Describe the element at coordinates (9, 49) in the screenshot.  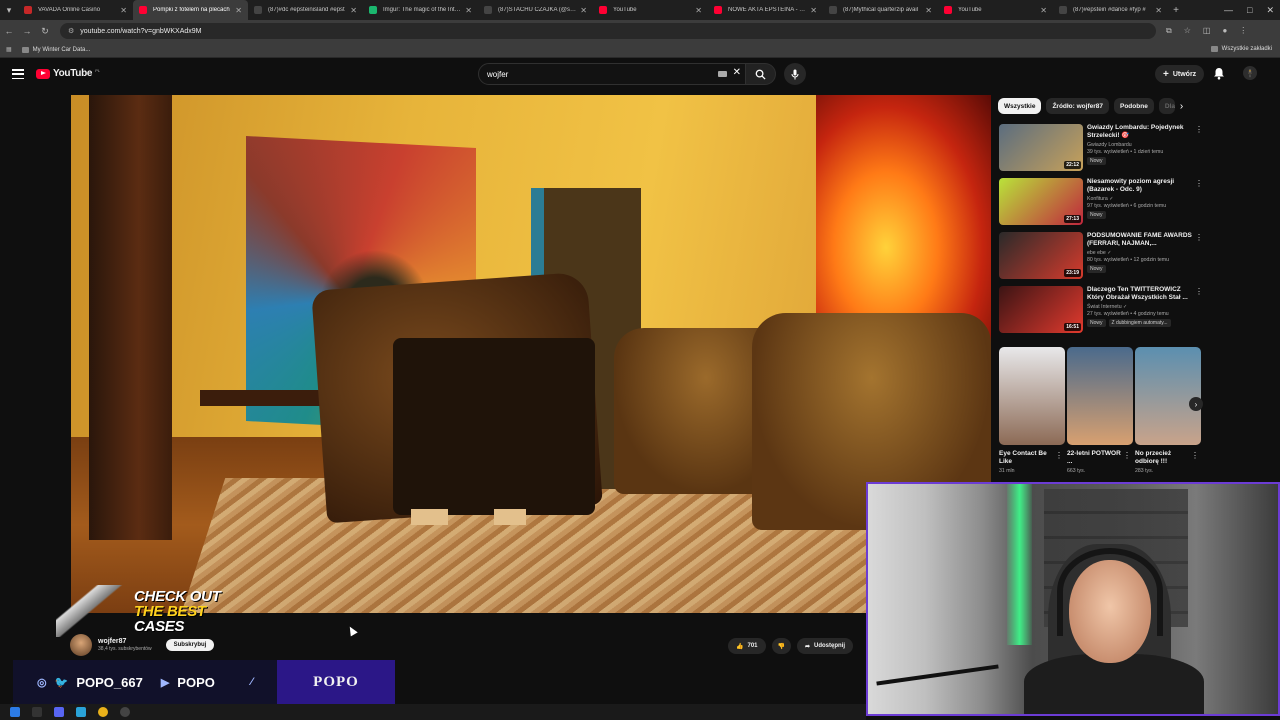
I see `apps-icon: ▦` at that location.